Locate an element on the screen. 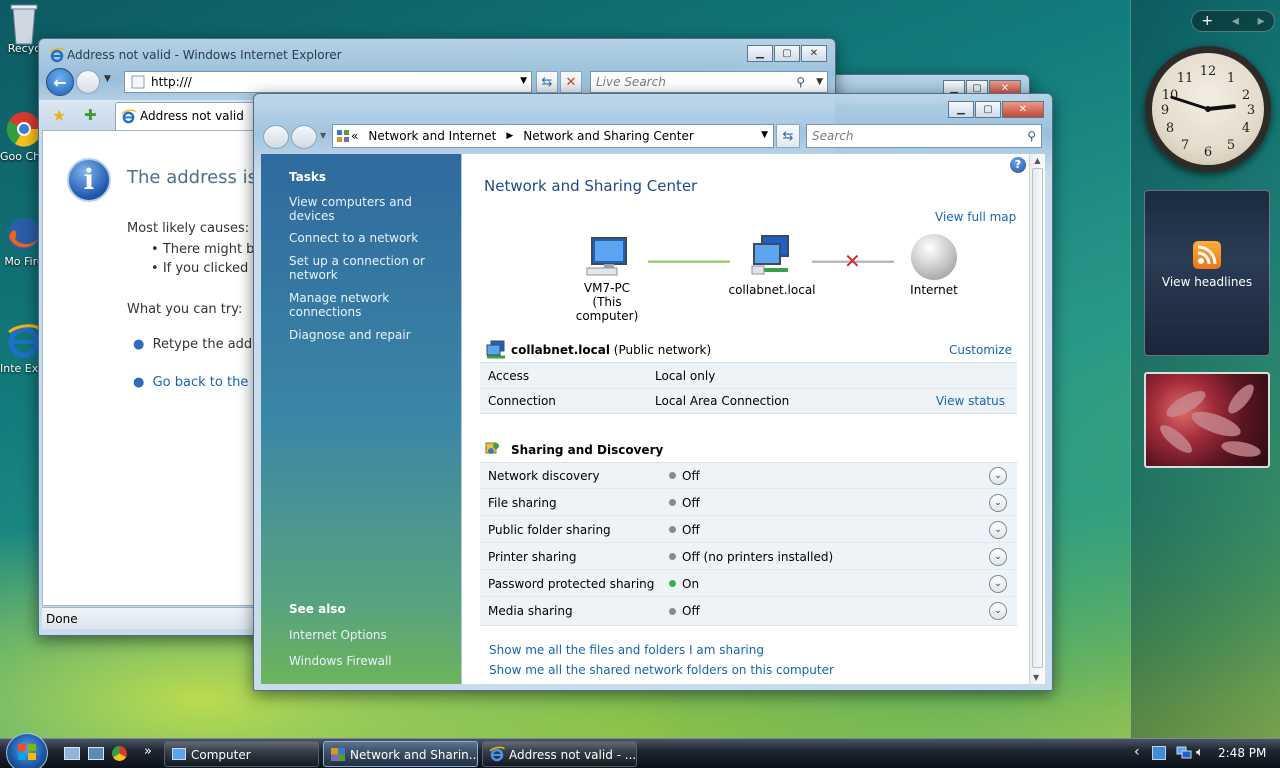 The height and width of the screenshot is (768, 1280). vertical-scrollbar: ▲ ▼ is located at coordinates (1037, 419).